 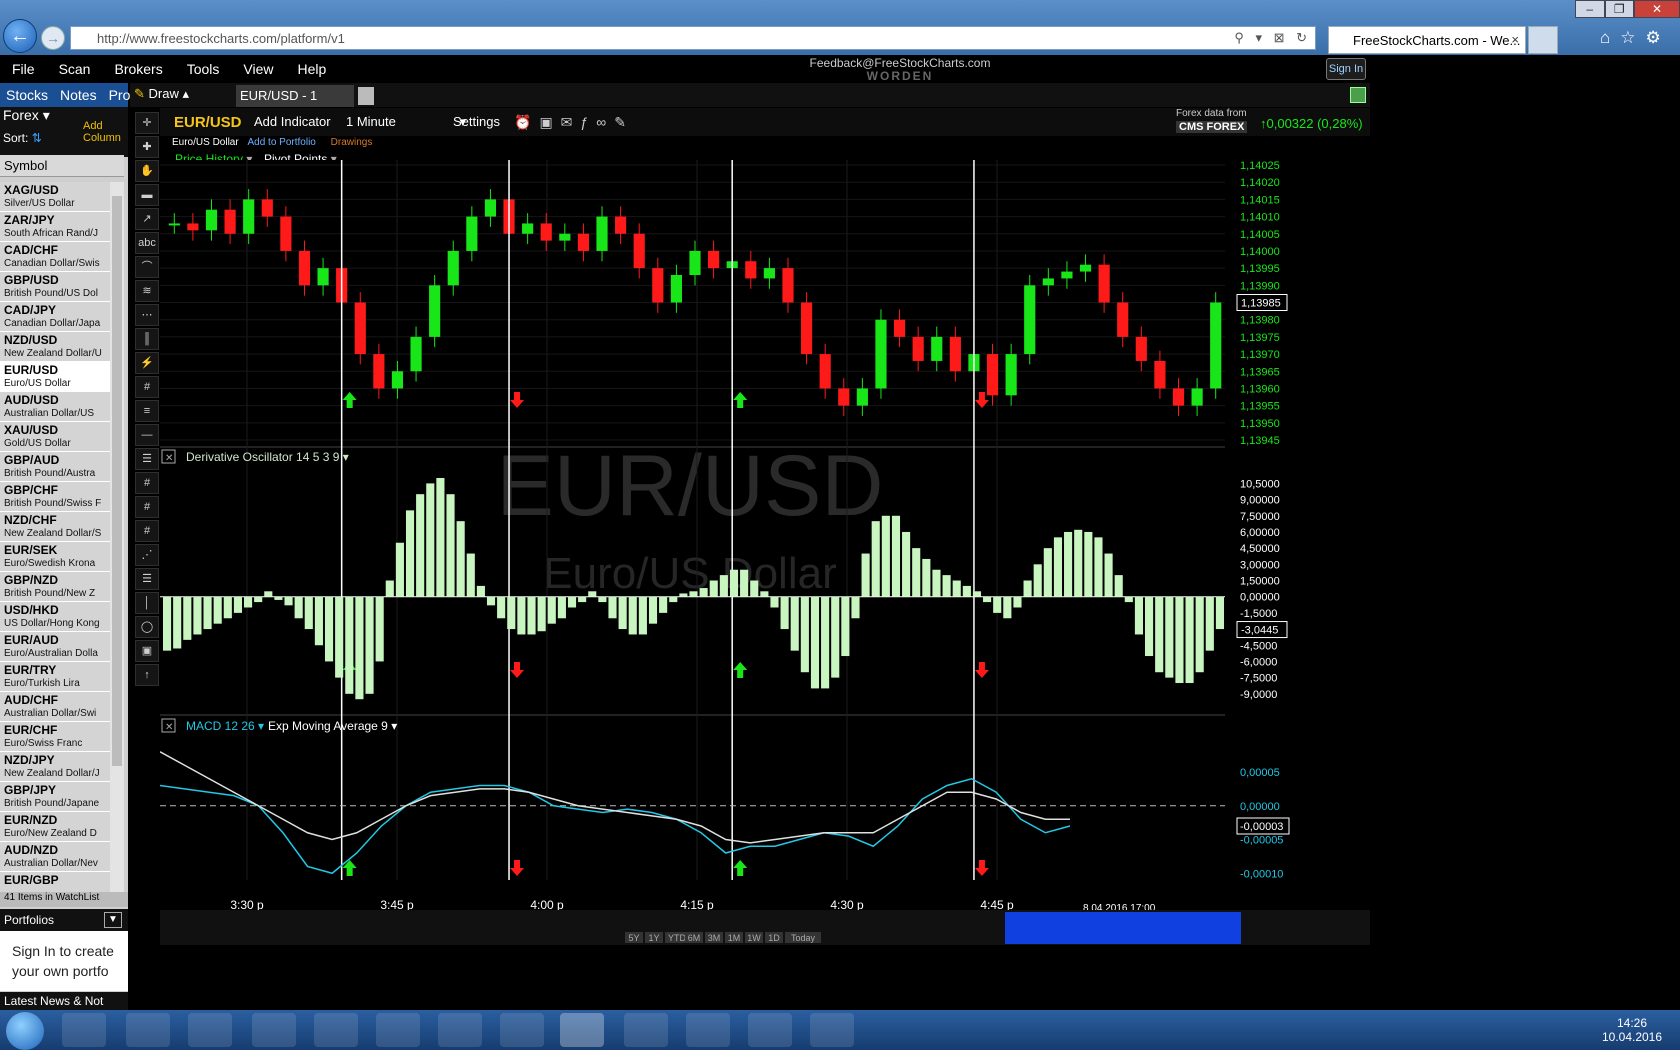 I want to click on new-tab-button, so click(x=1543, y=40).